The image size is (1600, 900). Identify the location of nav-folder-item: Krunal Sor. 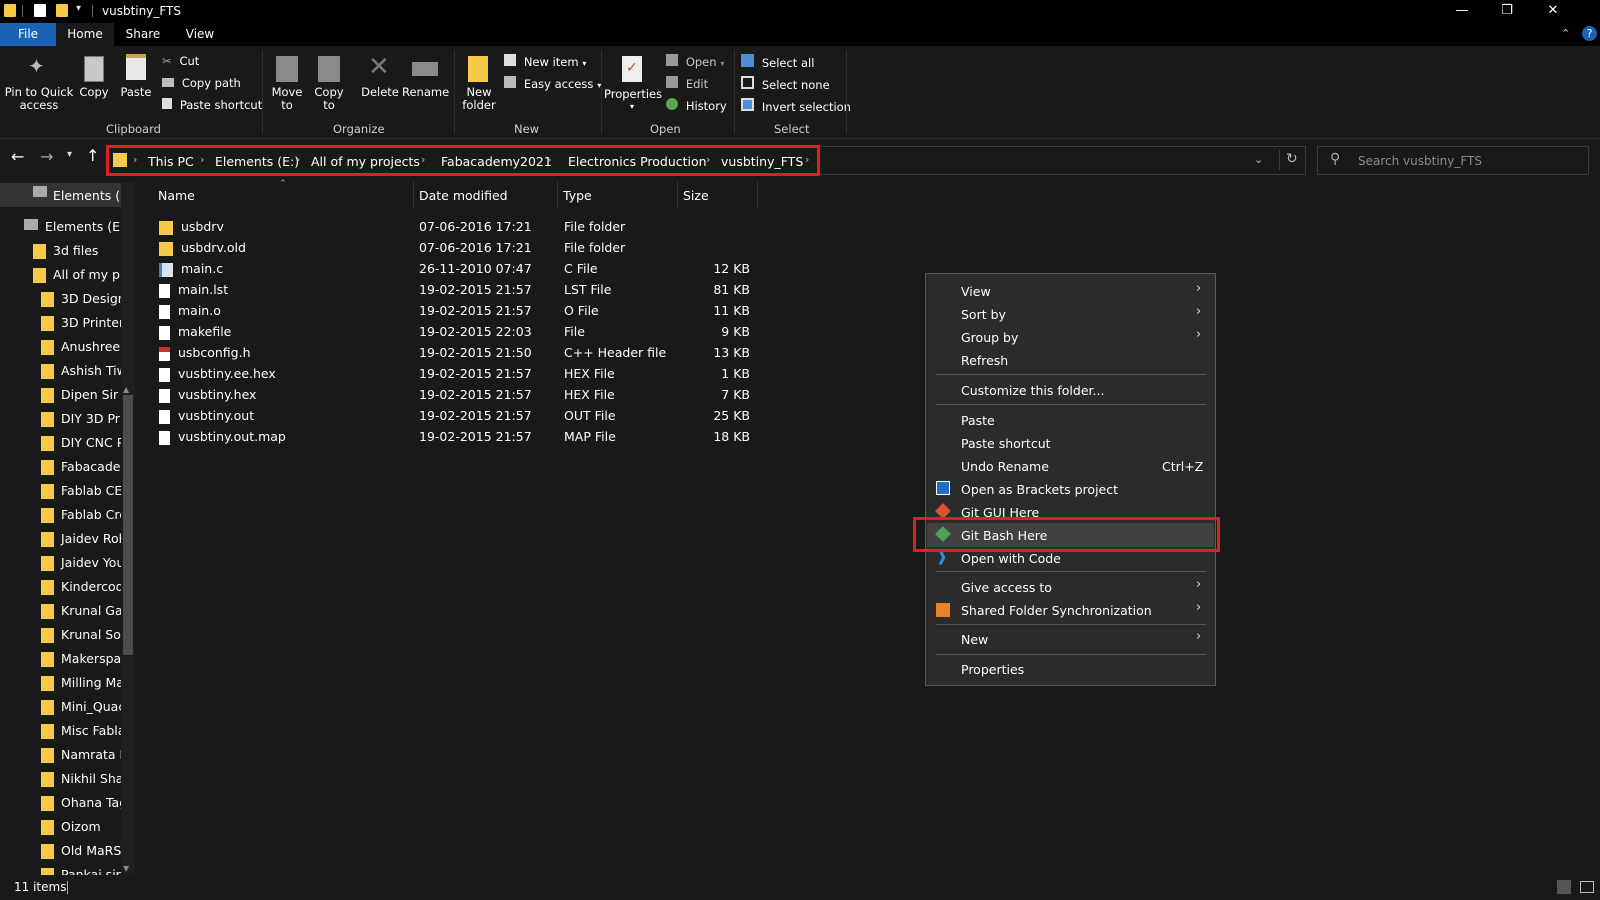
(81, 639).